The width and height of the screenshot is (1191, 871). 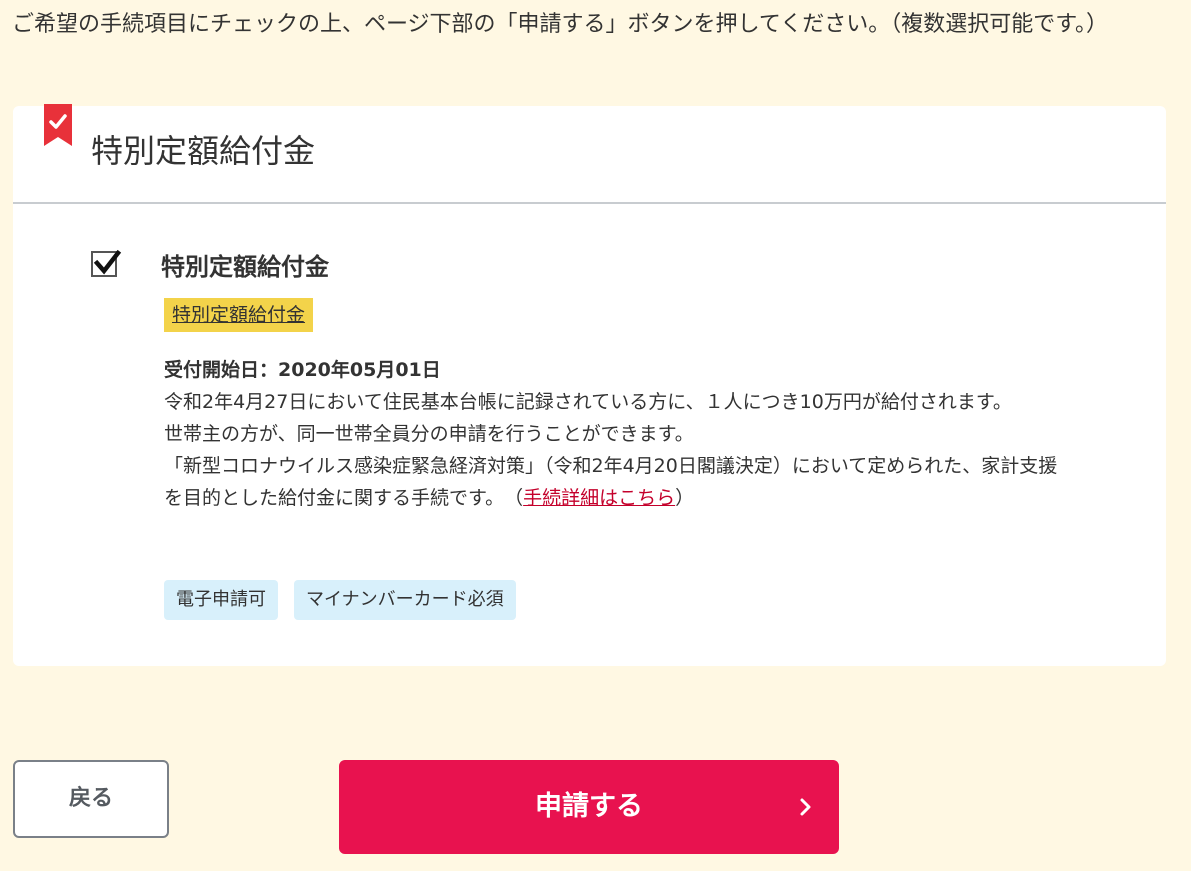 I want to click on card-title: 特別定額給付金, so click(x=203, y=151).